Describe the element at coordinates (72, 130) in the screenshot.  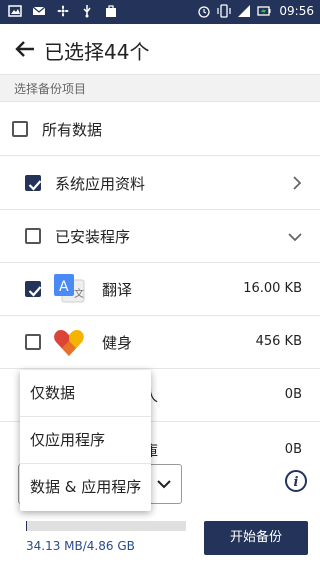
I see `row-label: 所有数据` at that location.